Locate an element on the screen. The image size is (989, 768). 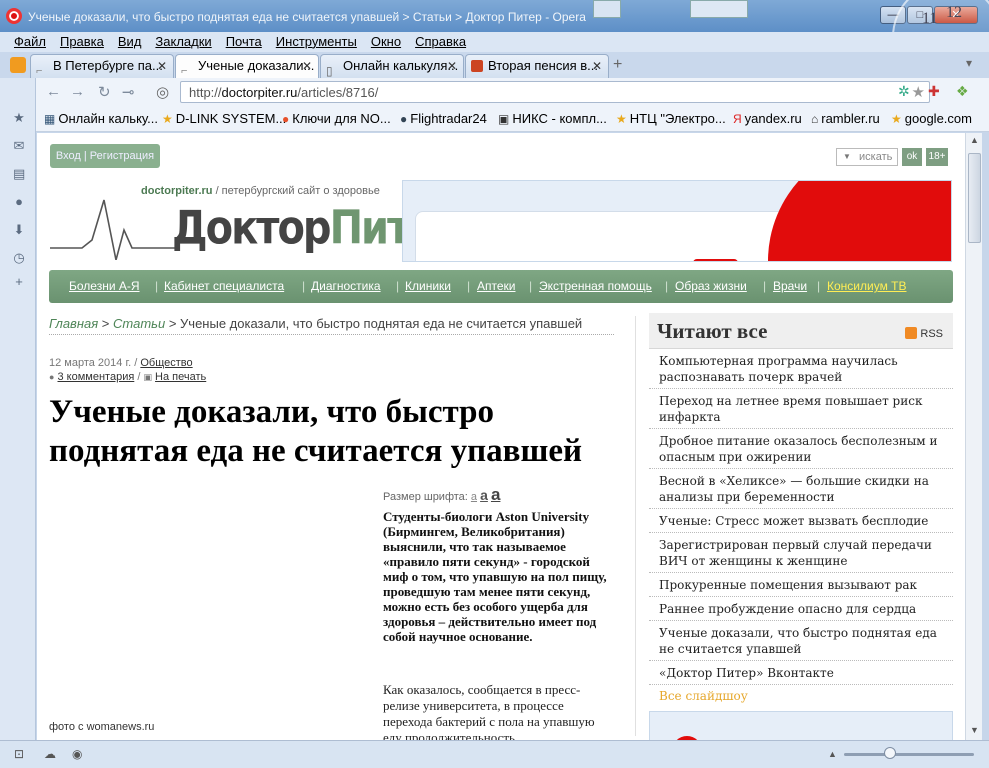
bookmark-item: ● Flightradar24 is located at coordinates (443, 118).